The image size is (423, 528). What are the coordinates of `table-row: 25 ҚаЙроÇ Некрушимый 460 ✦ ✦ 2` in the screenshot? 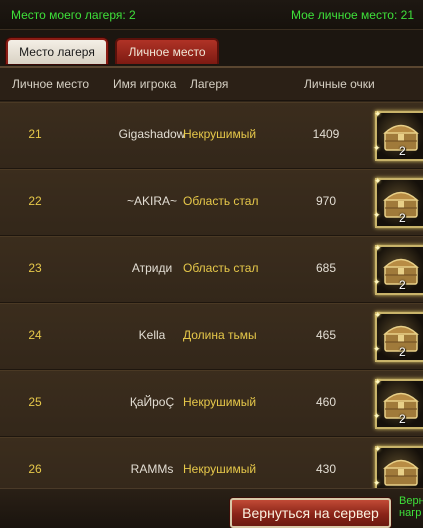 It's located at (211, 403).